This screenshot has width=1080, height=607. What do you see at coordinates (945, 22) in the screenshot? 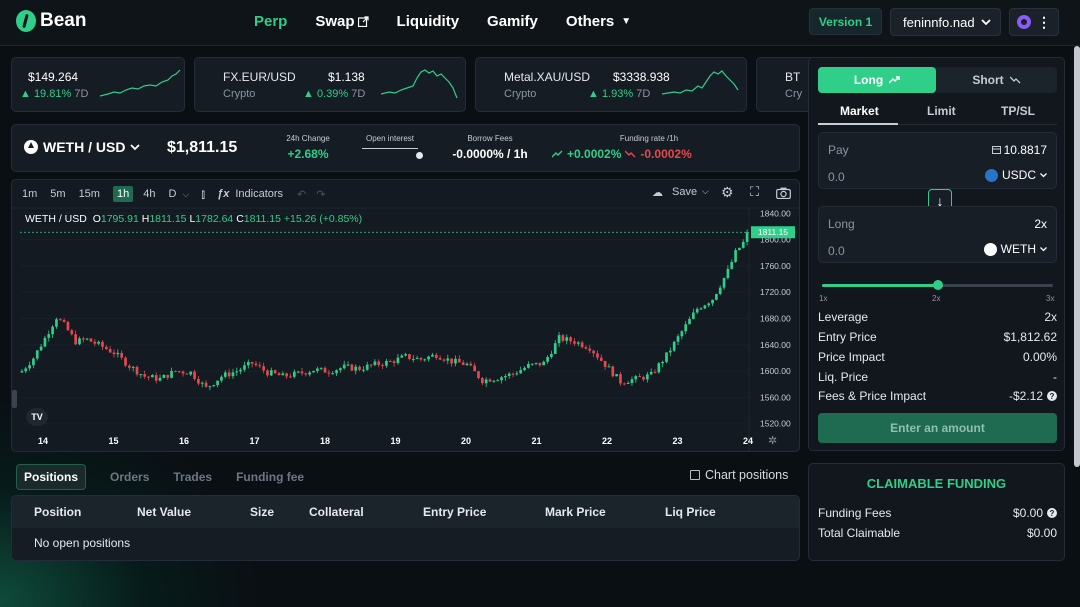
I see `account-button: feninnfo.nad` at bounding box center [945, 22].